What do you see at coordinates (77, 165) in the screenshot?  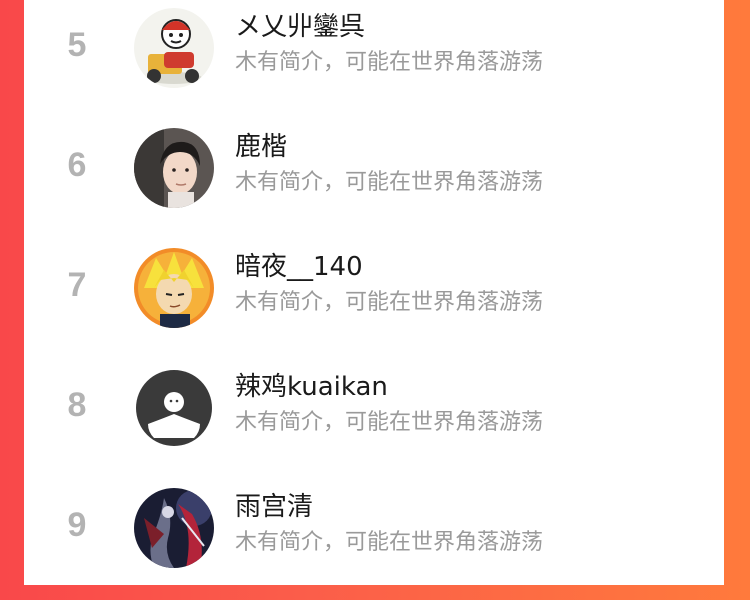 I see `rank-number: 6` at bounding box center [77, 165].